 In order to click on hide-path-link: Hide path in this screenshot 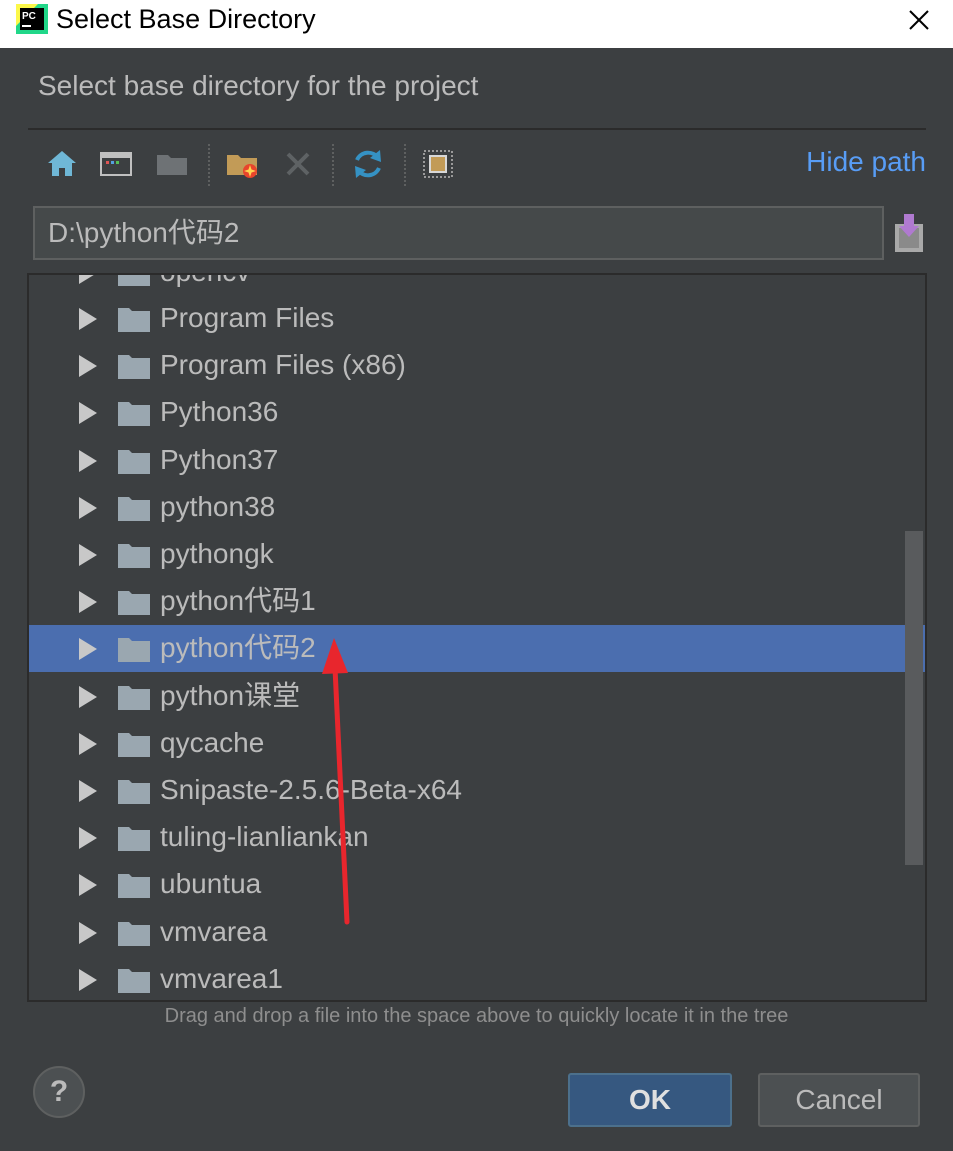, I will do `click(866, 162)`.